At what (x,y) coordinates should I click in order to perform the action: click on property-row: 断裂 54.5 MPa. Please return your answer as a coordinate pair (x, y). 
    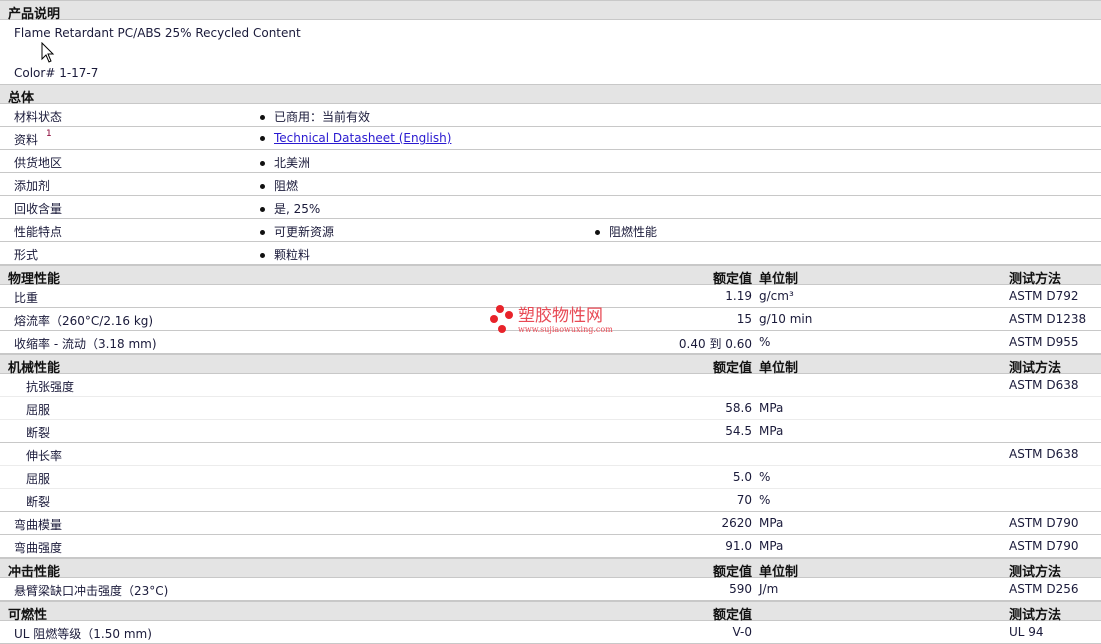
    Looking at the image, I should click on (550, 431).